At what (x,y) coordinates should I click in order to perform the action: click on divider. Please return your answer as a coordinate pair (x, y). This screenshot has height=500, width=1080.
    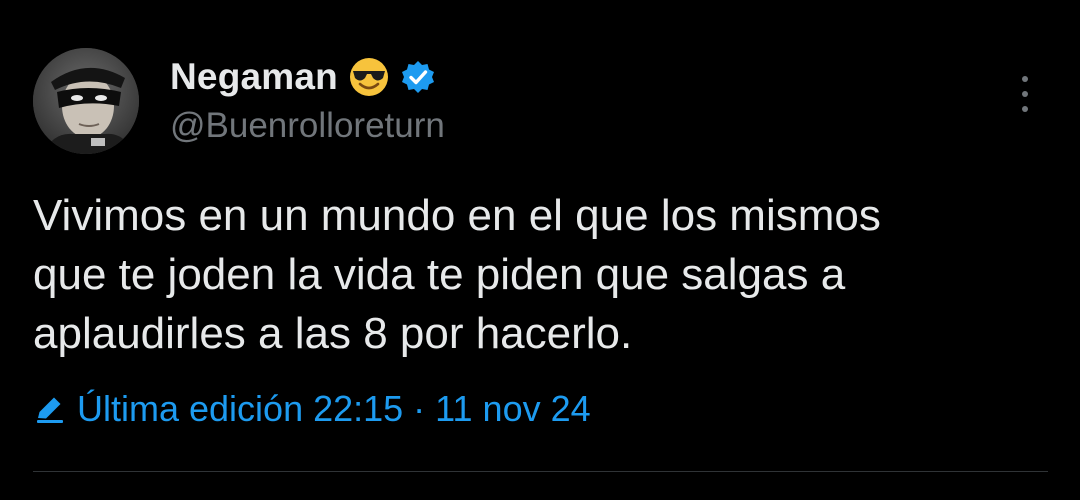
    Looking at the image, I should click on (540, 471).